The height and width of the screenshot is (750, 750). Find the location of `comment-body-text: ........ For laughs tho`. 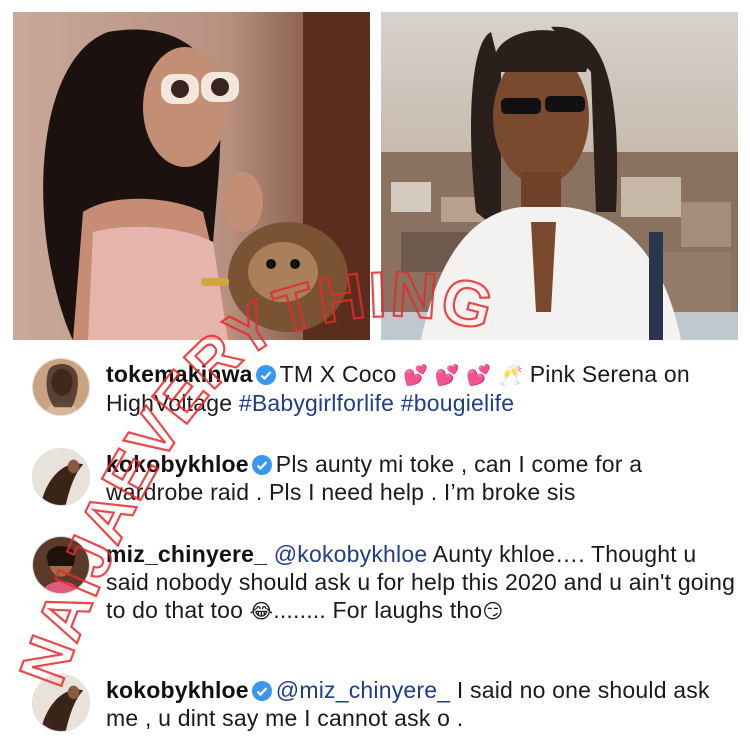

comment-body-text: ........ For laughs tho is located at coordinates (378, 610).